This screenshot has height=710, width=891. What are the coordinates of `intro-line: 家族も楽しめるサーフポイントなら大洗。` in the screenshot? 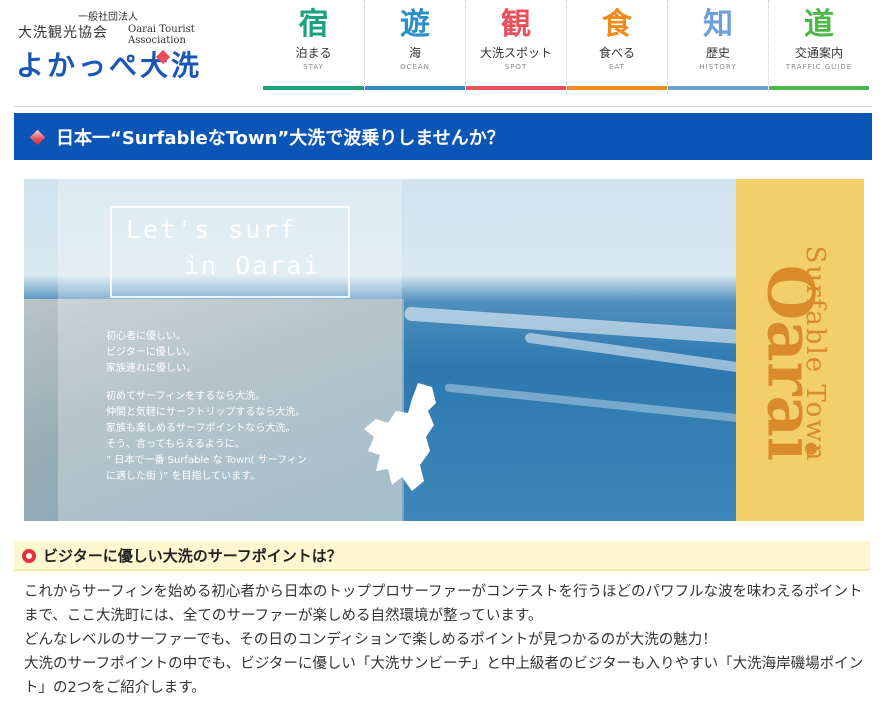 It's located at (201, 428).